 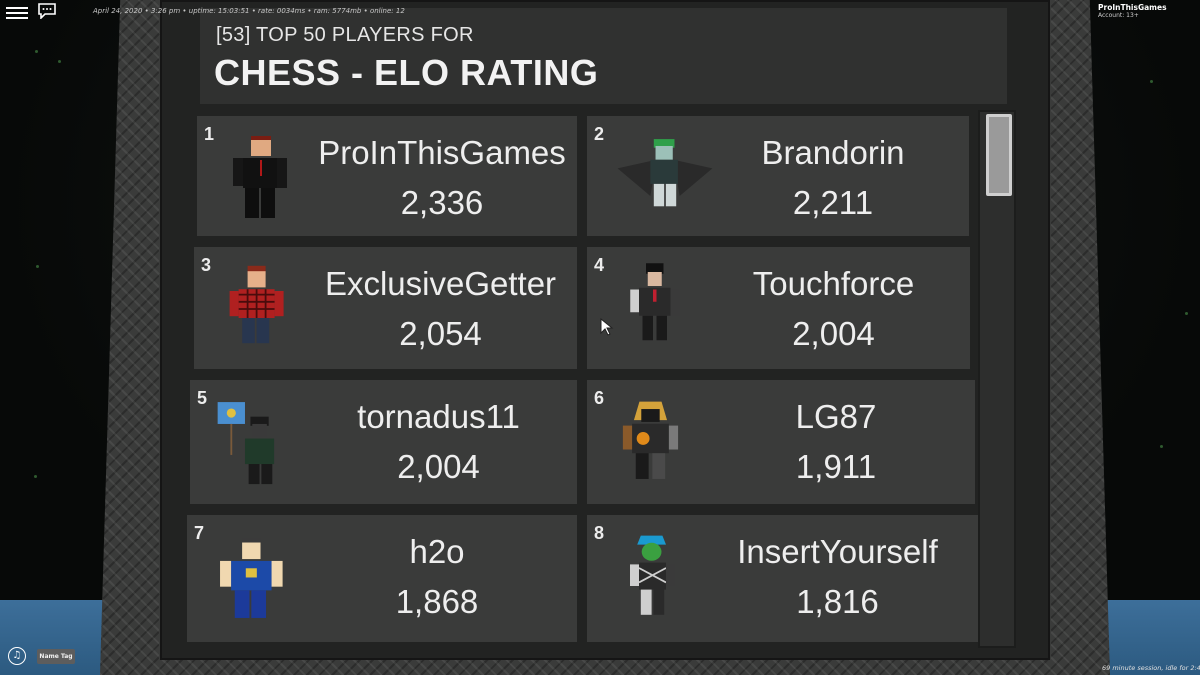 I want to click on player-name: Touchforce, so click(x=833, y=283).